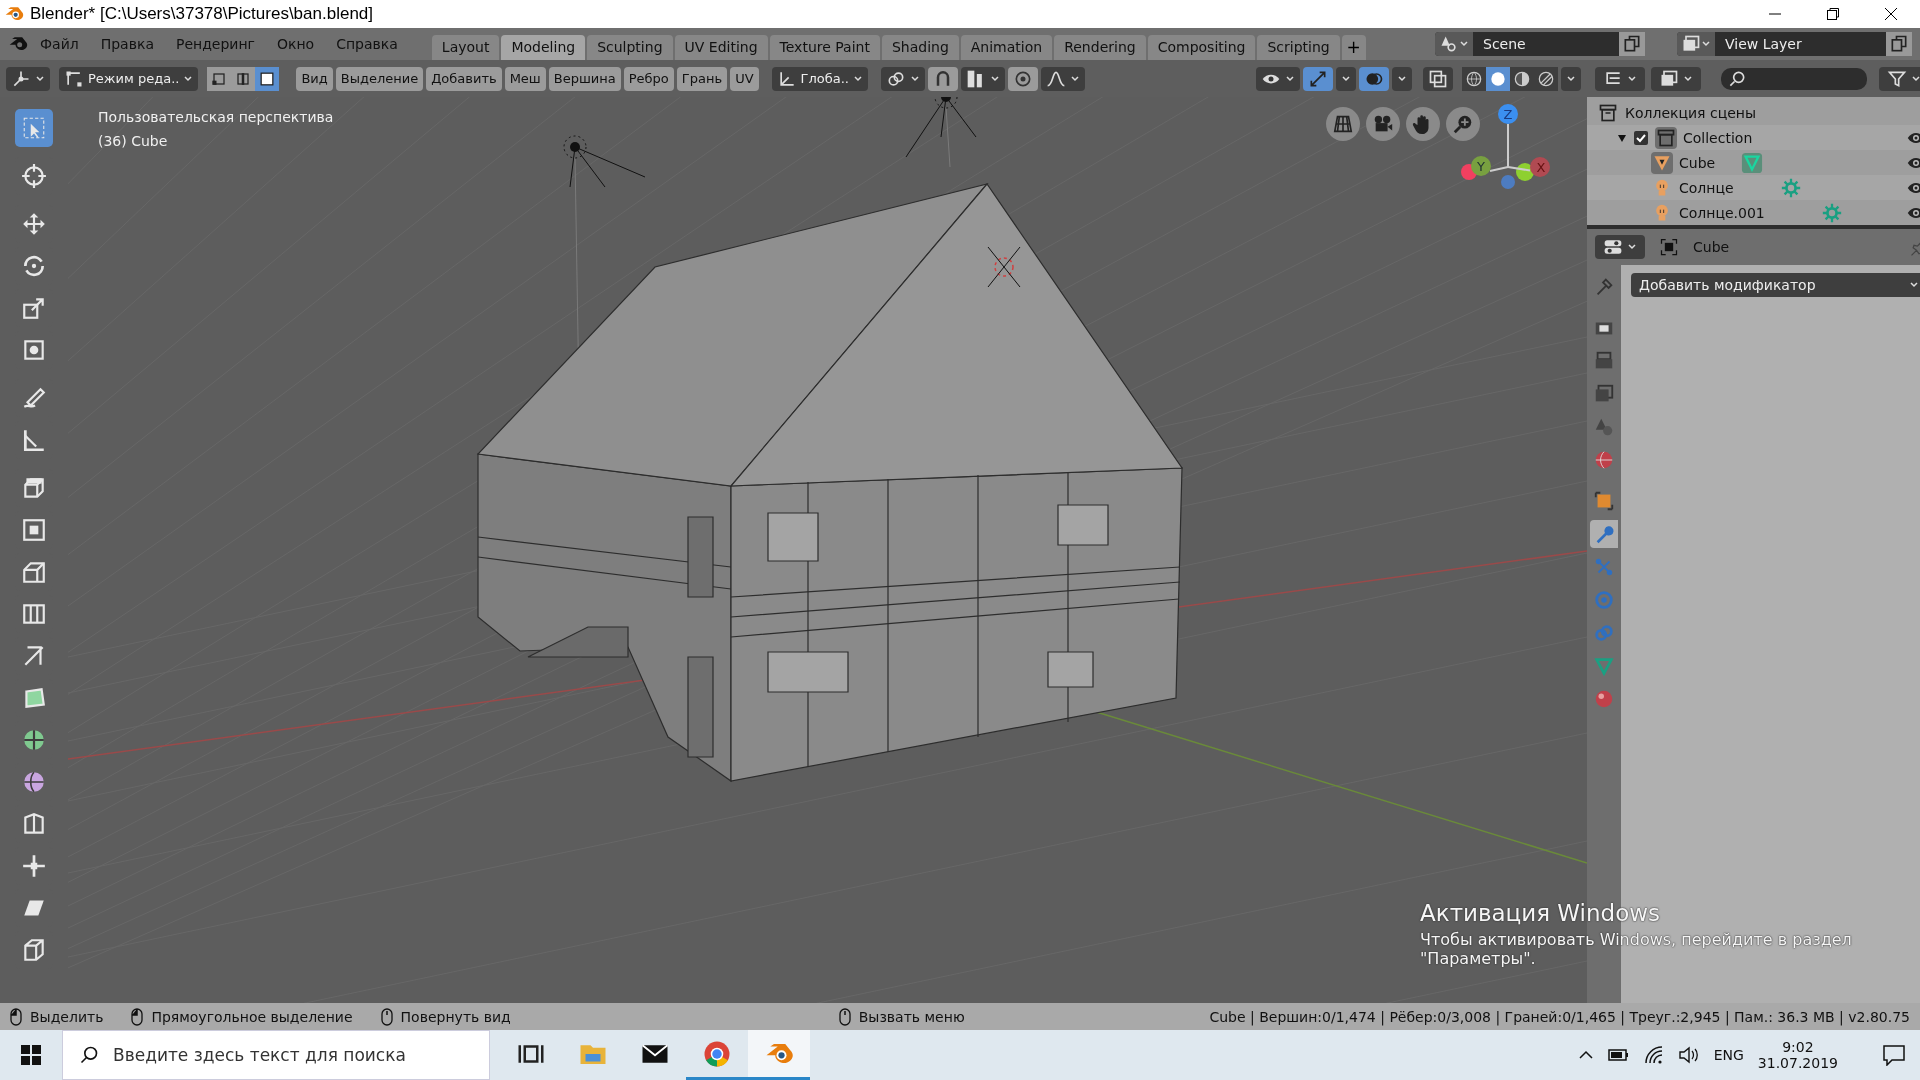  What do you see at coordinates (127, 44) in the screenshot?
I see `menu-item: Правка` at bounding box center [127, 44].